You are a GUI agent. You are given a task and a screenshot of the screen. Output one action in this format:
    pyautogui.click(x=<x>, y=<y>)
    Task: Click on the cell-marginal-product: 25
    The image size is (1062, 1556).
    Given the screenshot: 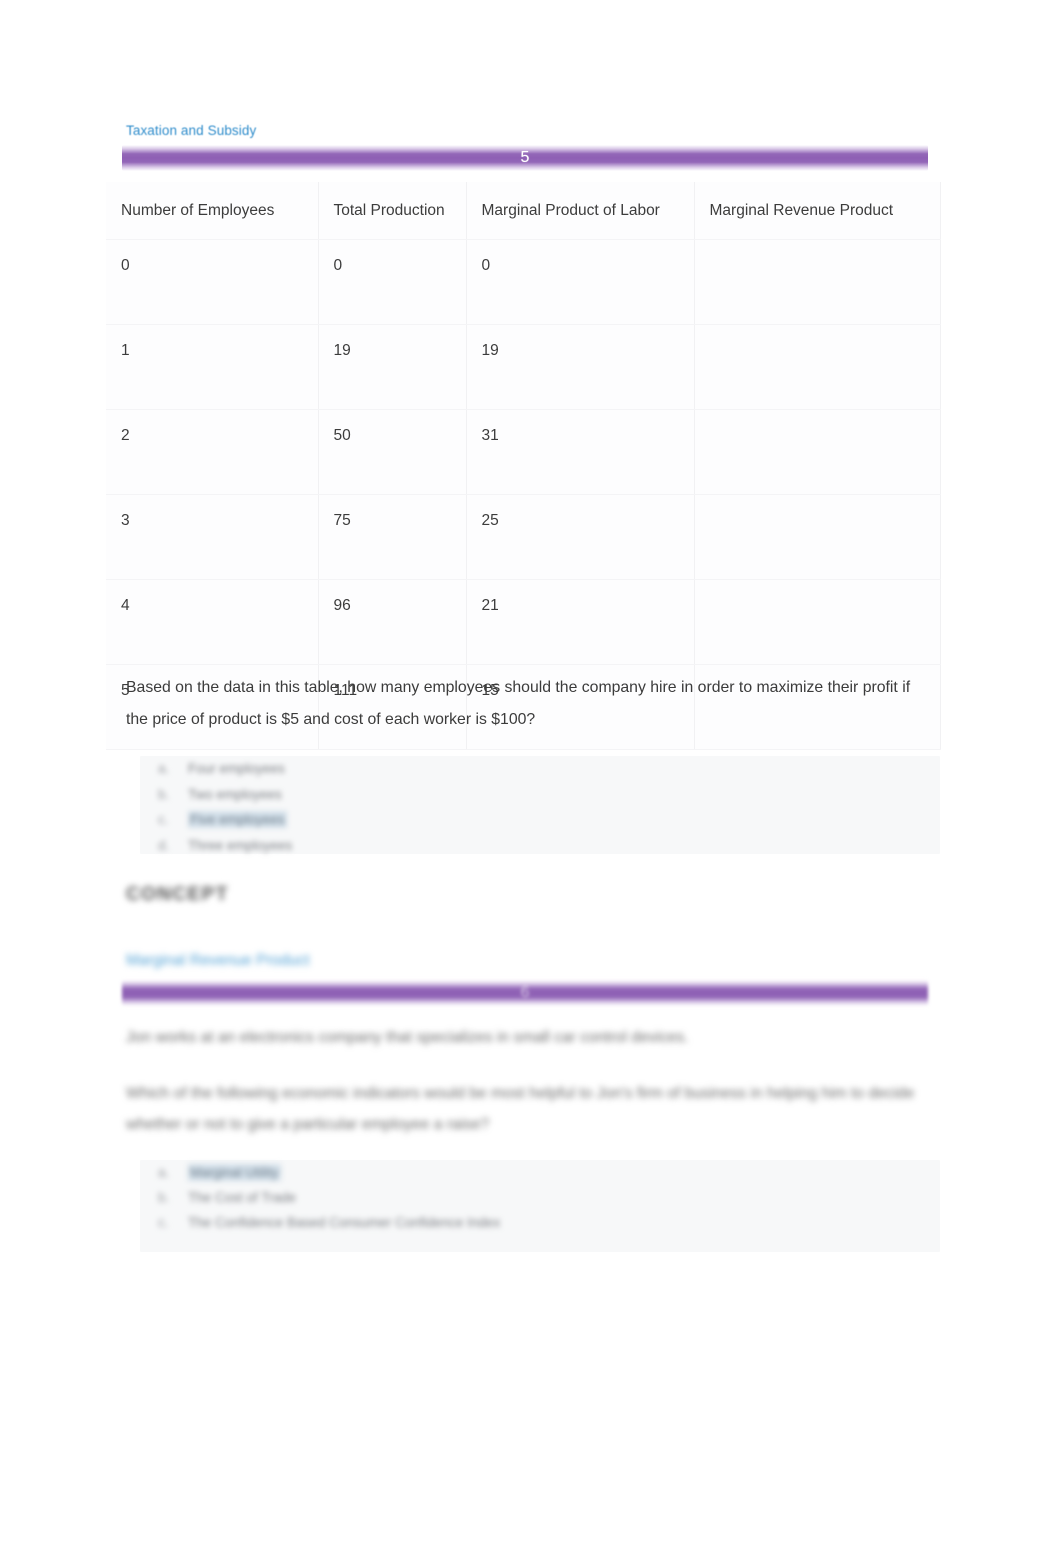 What is the action you would take?
    pyautogui.click(x=580, y=537)
    